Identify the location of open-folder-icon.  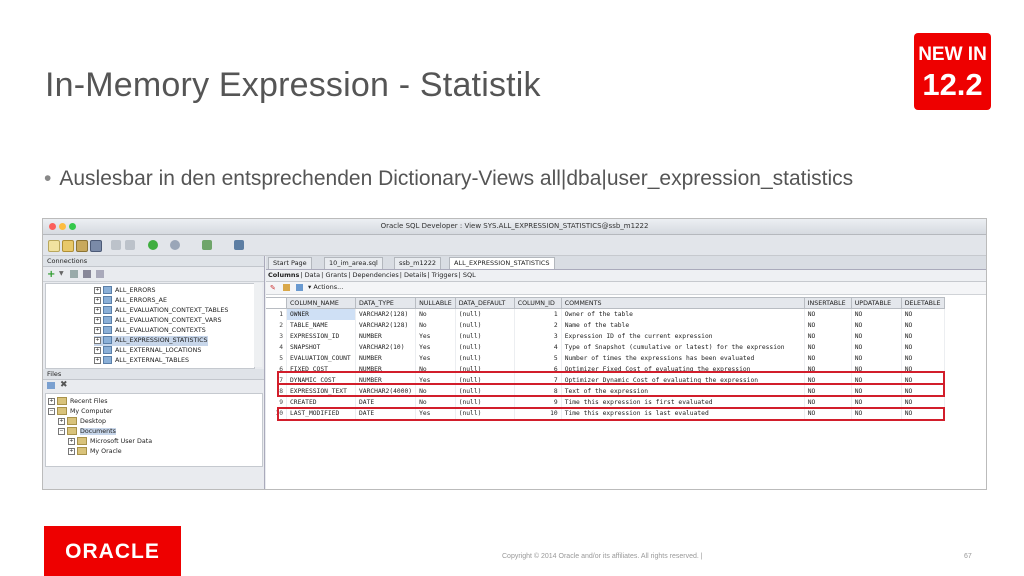
(68, 246).